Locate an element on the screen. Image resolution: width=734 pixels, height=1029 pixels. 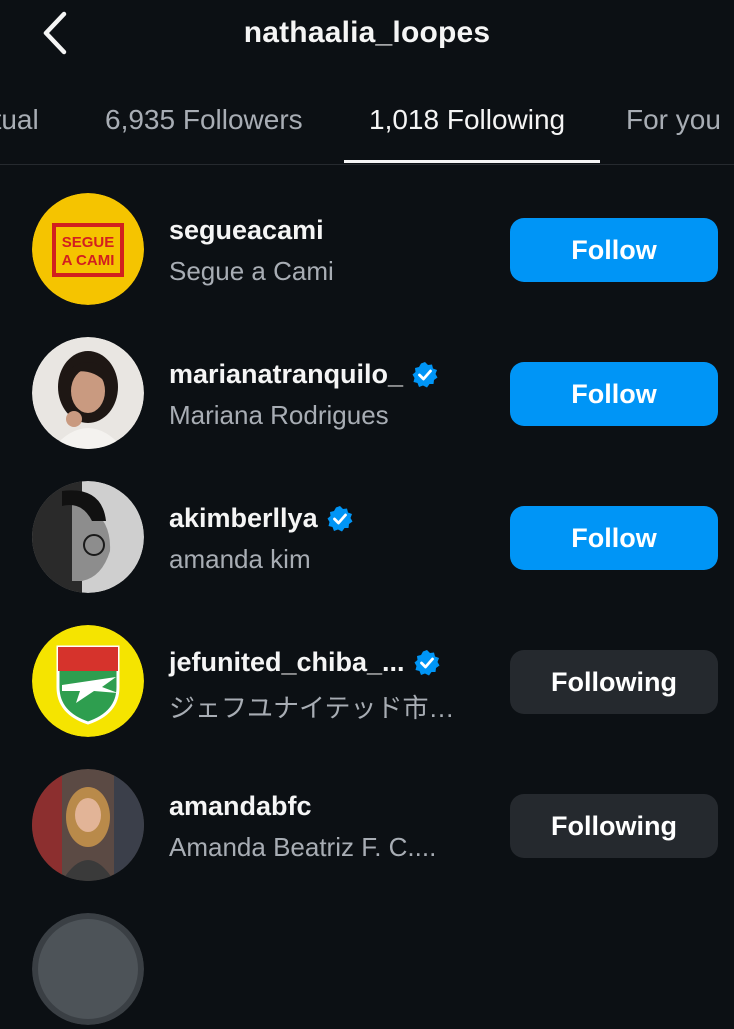
list-item: akimberllya amanda kim Follow is located at coordinates (367, 525).